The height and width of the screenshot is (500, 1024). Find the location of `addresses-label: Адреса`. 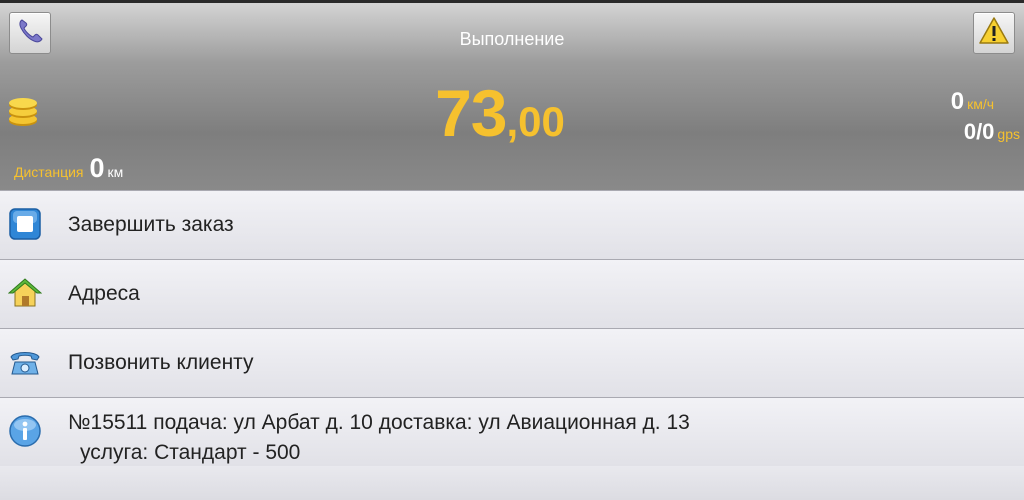

addresses-label: Адреса is located at coordinates (104, 293).